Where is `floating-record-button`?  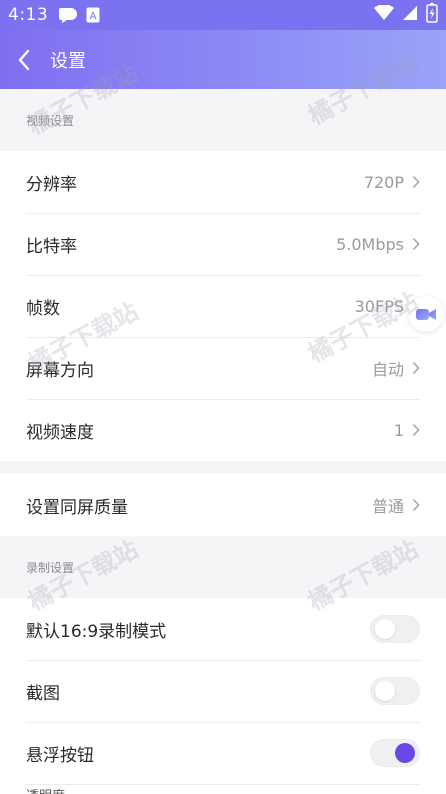 floating-record-button is located at coordinates (426, 314).